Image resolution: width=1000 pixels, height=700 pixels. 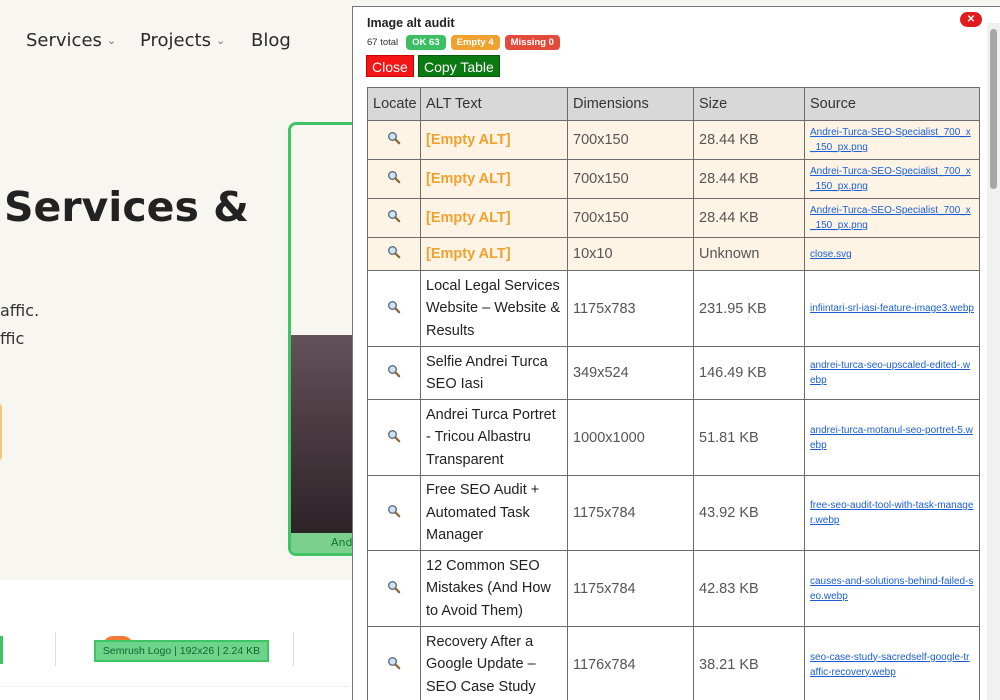 I want to click on total-count: 67 total, so click(x=383, y=42).